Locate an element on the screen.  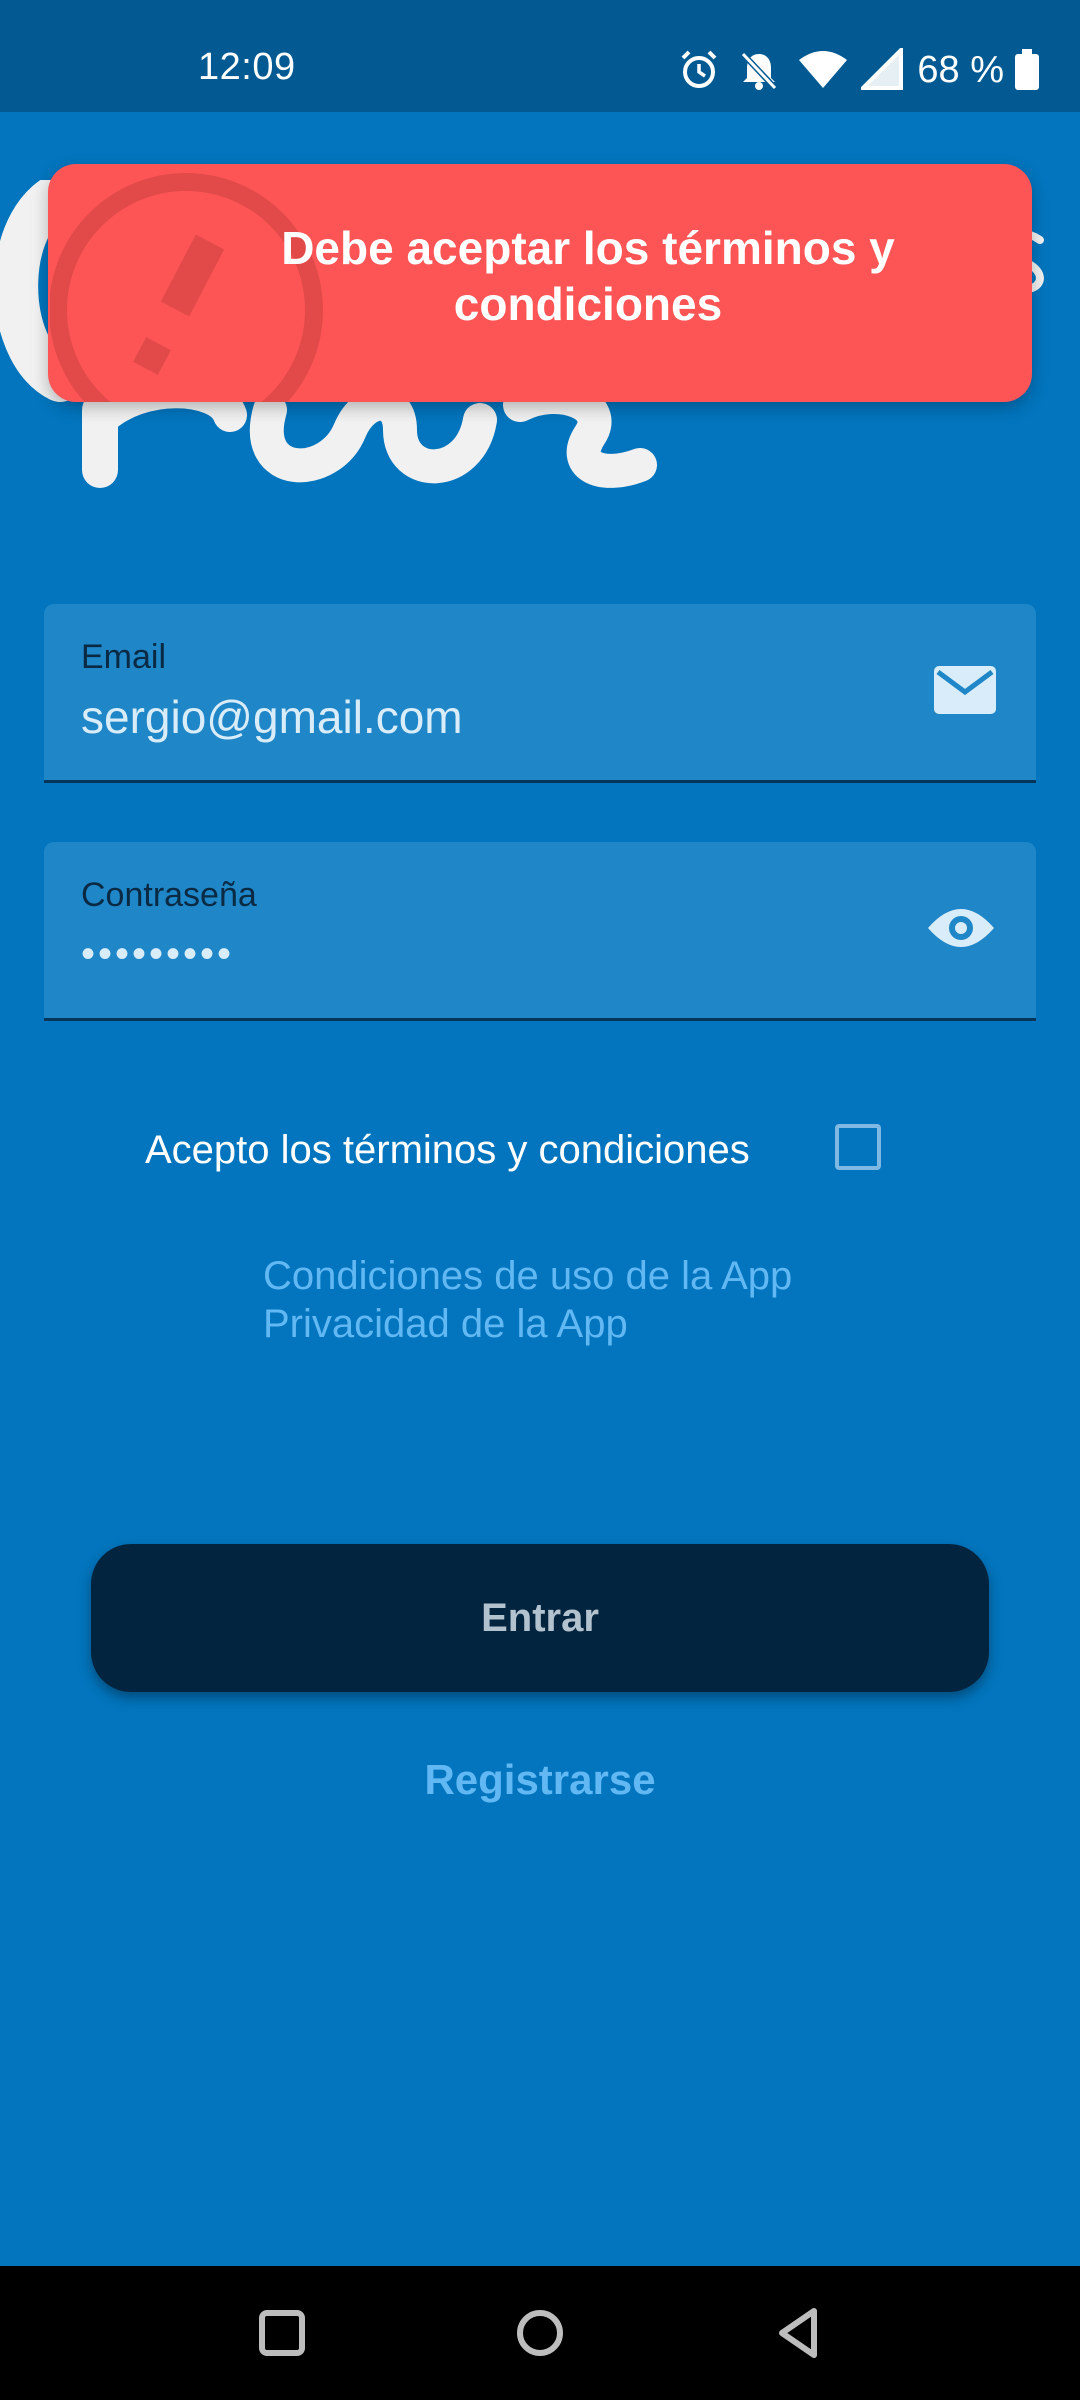
error-toast: Debe aceptar los términos y condiciones is located at coordinates (540, 283).